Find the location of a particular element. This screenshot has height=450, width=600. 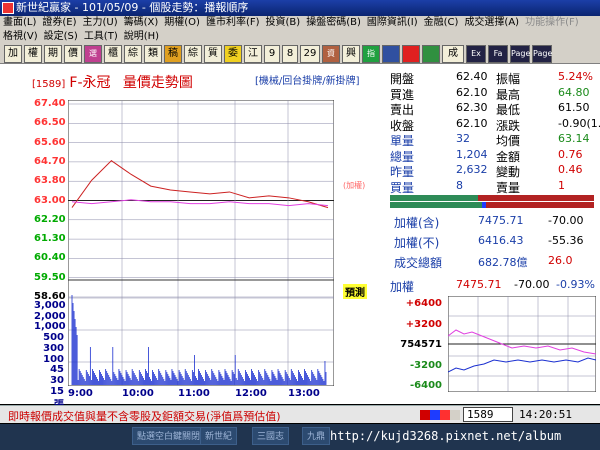

toolbar-button: 稿 is located at coordinates (173, 54).